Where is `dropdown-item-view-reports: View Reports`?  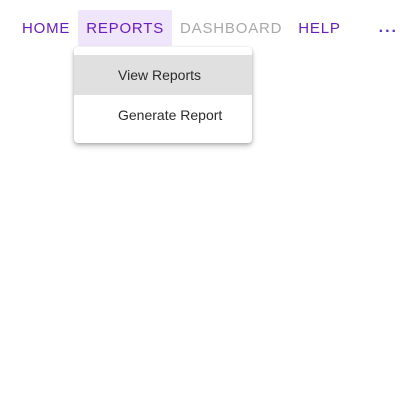 dropdown-item-view-reports: View Reports is located at coordinates (163, 75).